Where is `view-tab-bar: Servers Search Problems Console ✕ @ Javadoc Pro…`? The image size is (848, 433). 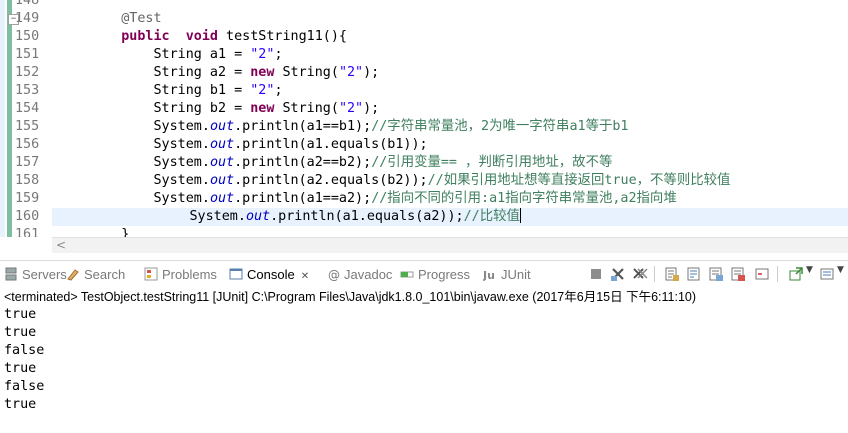
view-tab-bar: Servers Search Problems Console ✕ @ Javadoc Pro… is located at coordinates (424, 273).